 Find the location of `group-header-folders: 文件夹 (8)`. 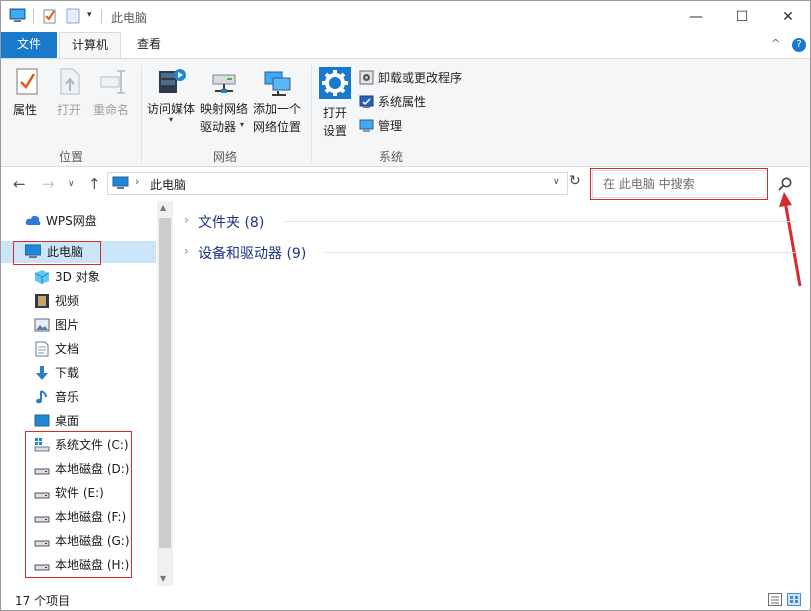

group-header-folders: 文件夹 (8) is located at coordinates (231, 222).